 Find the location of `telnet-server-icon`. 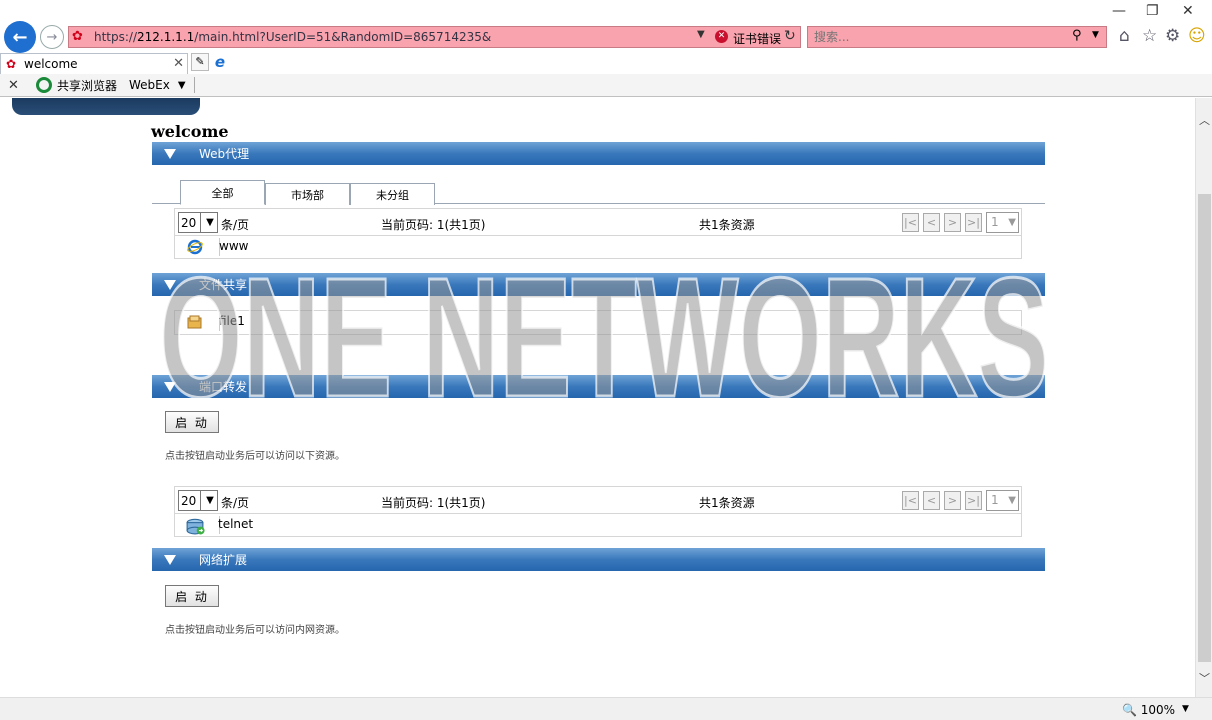

telnet-server-icon is located at coordinates (195, 526).